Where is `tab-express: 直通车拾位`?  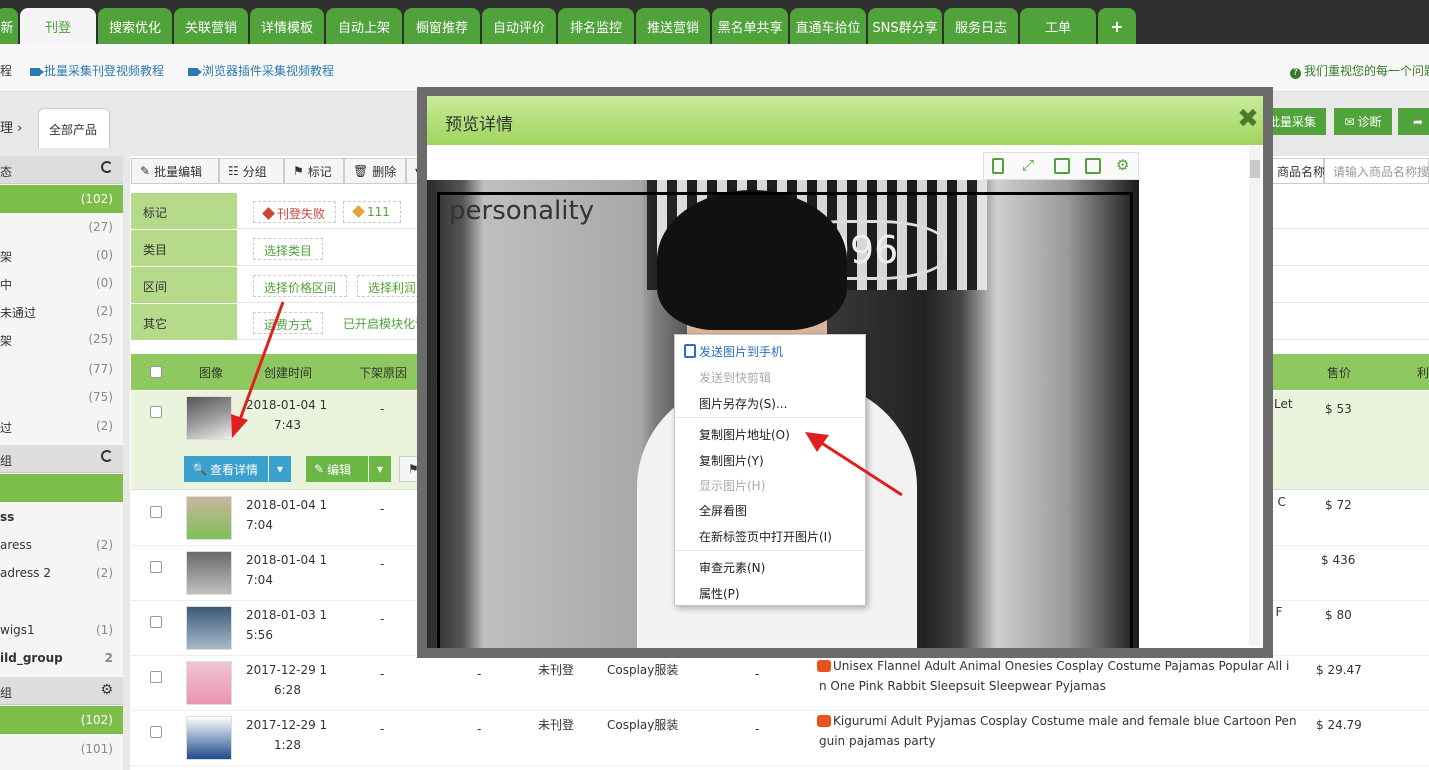
tab-express: 直通车拾位 is located at coordinates (828, 26).